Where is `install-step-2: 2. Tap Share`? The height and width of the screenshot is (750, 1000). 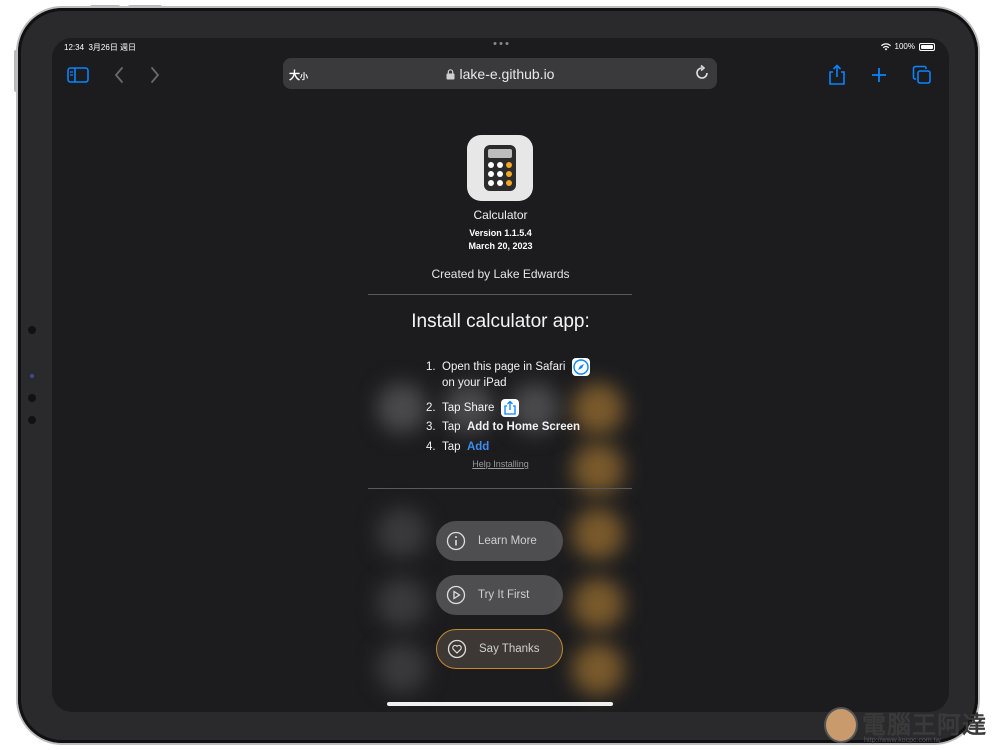 install-step-2: 2. Tap Share is located at coordinates (472, 408).